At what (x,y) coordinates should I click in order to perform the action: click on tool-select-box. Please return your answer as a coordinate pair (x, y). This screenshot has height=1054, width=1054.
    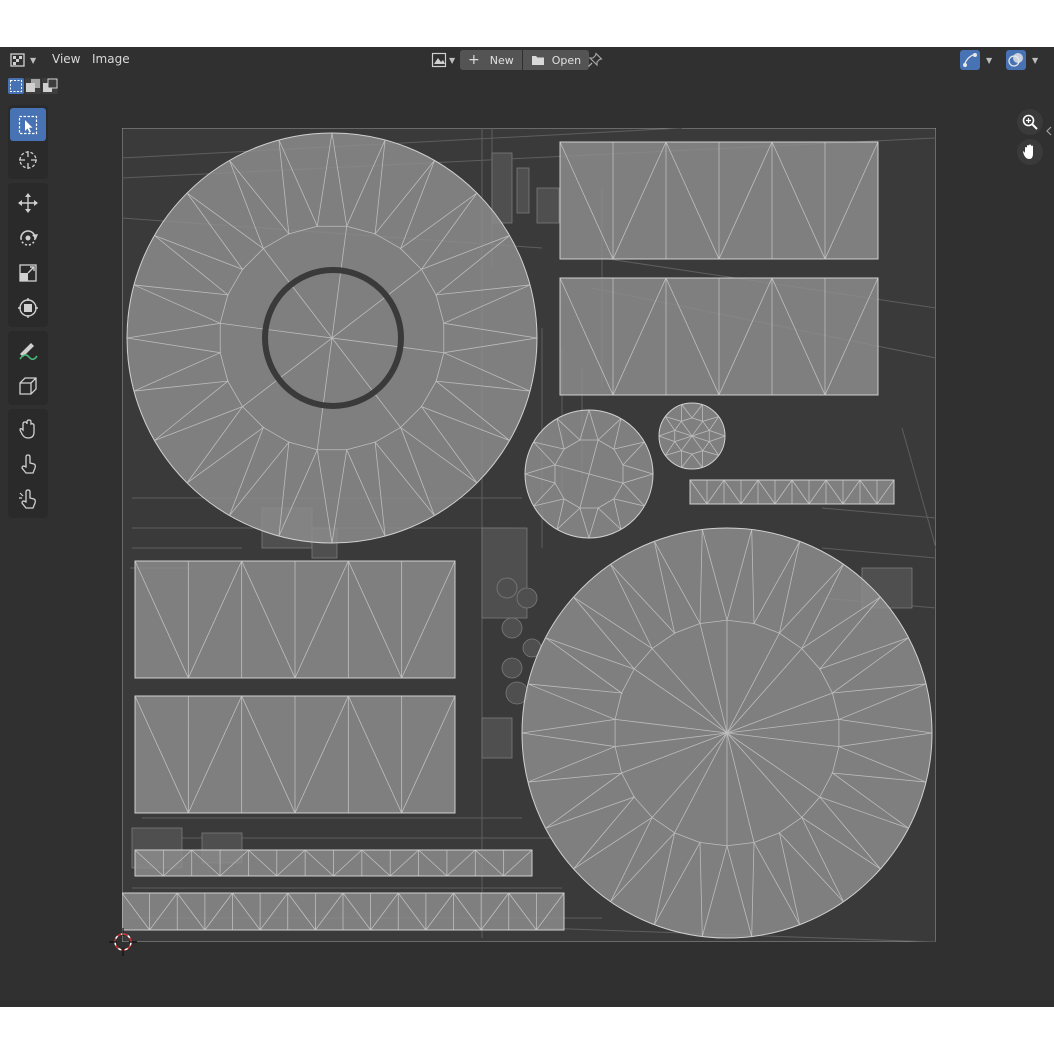
    Looking at the image, I should click on (28, 124).